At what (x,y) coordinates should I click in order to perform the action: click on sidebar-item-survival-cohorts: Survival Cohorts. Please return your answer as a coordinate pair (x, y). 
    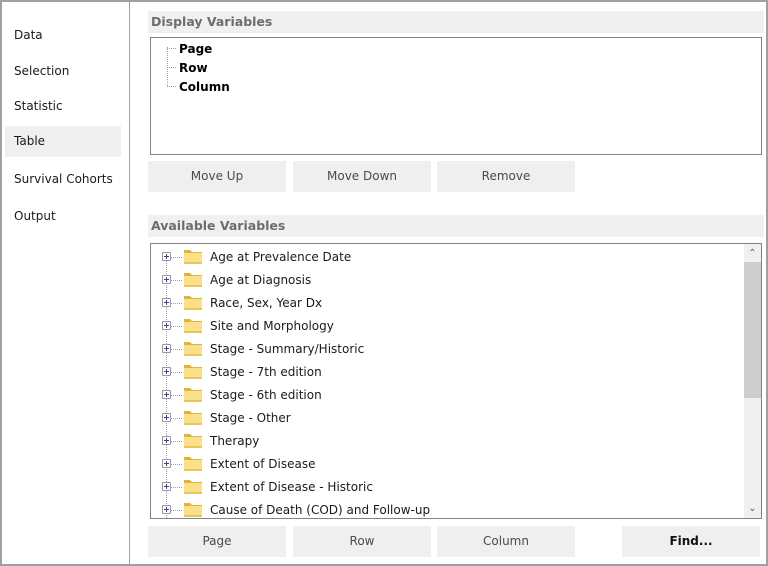
    Looking at the image, I should click on (63, 179).